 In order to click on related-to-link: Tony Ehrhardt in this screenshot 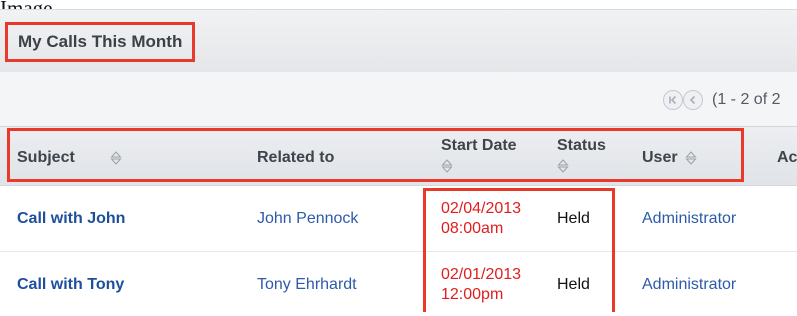, I will do `click(307, 285)`.